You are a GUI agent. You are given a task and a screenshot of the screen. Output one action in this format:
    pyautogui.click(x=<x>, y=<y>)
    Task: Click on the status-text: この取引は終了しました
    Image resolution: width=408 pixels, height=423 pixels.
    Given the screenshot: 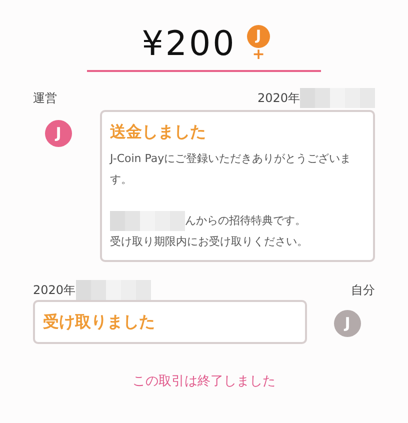 What is the action you would take?
    pyautogui.click(x=204, y=382)
    